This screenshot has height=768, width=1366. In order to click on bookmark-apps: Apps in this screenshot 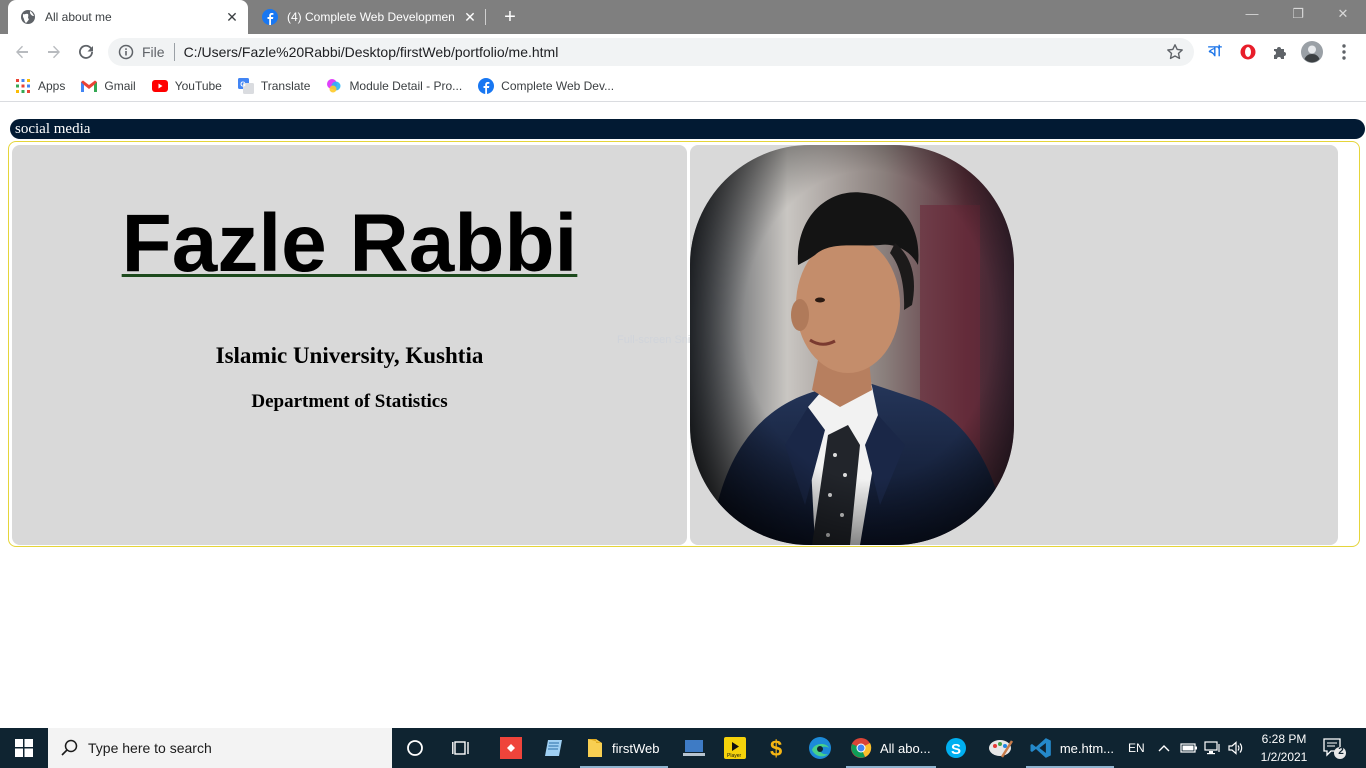, I will do `click(40, 86)`.